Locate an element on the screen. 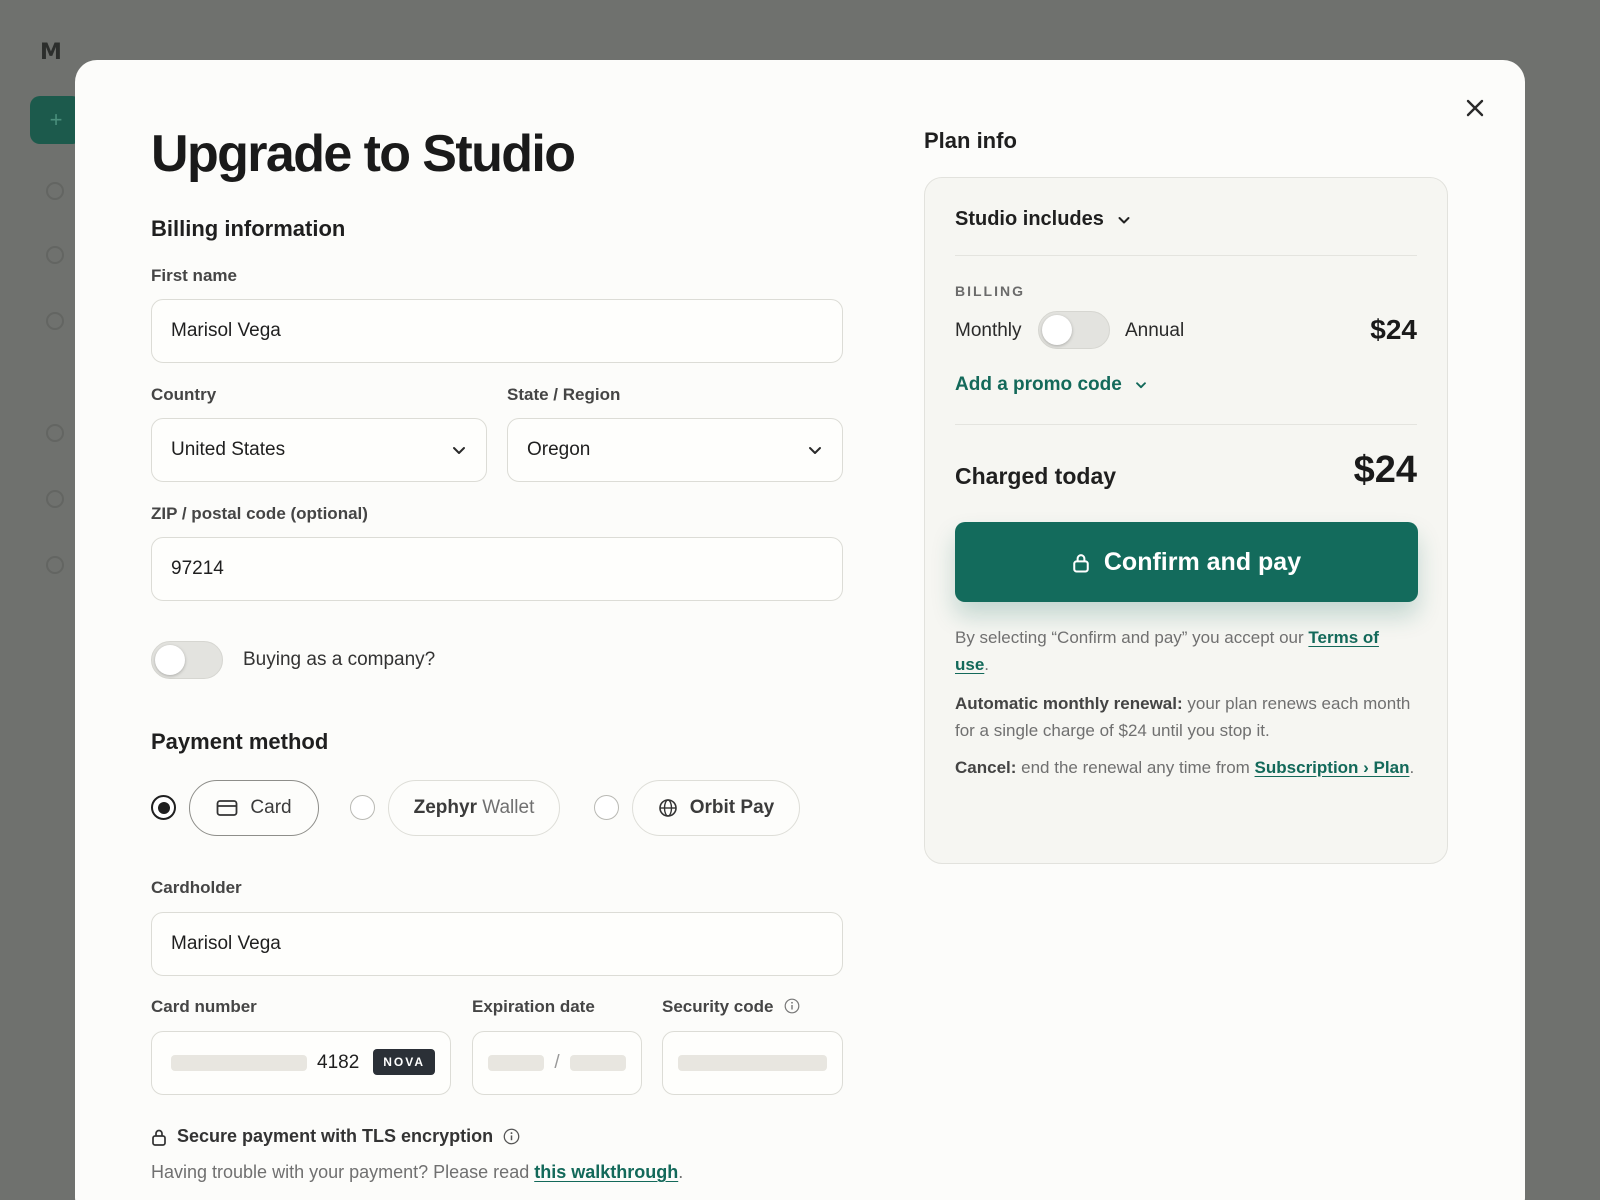  zip-field: 97214 is located at coordinates (497, 569).